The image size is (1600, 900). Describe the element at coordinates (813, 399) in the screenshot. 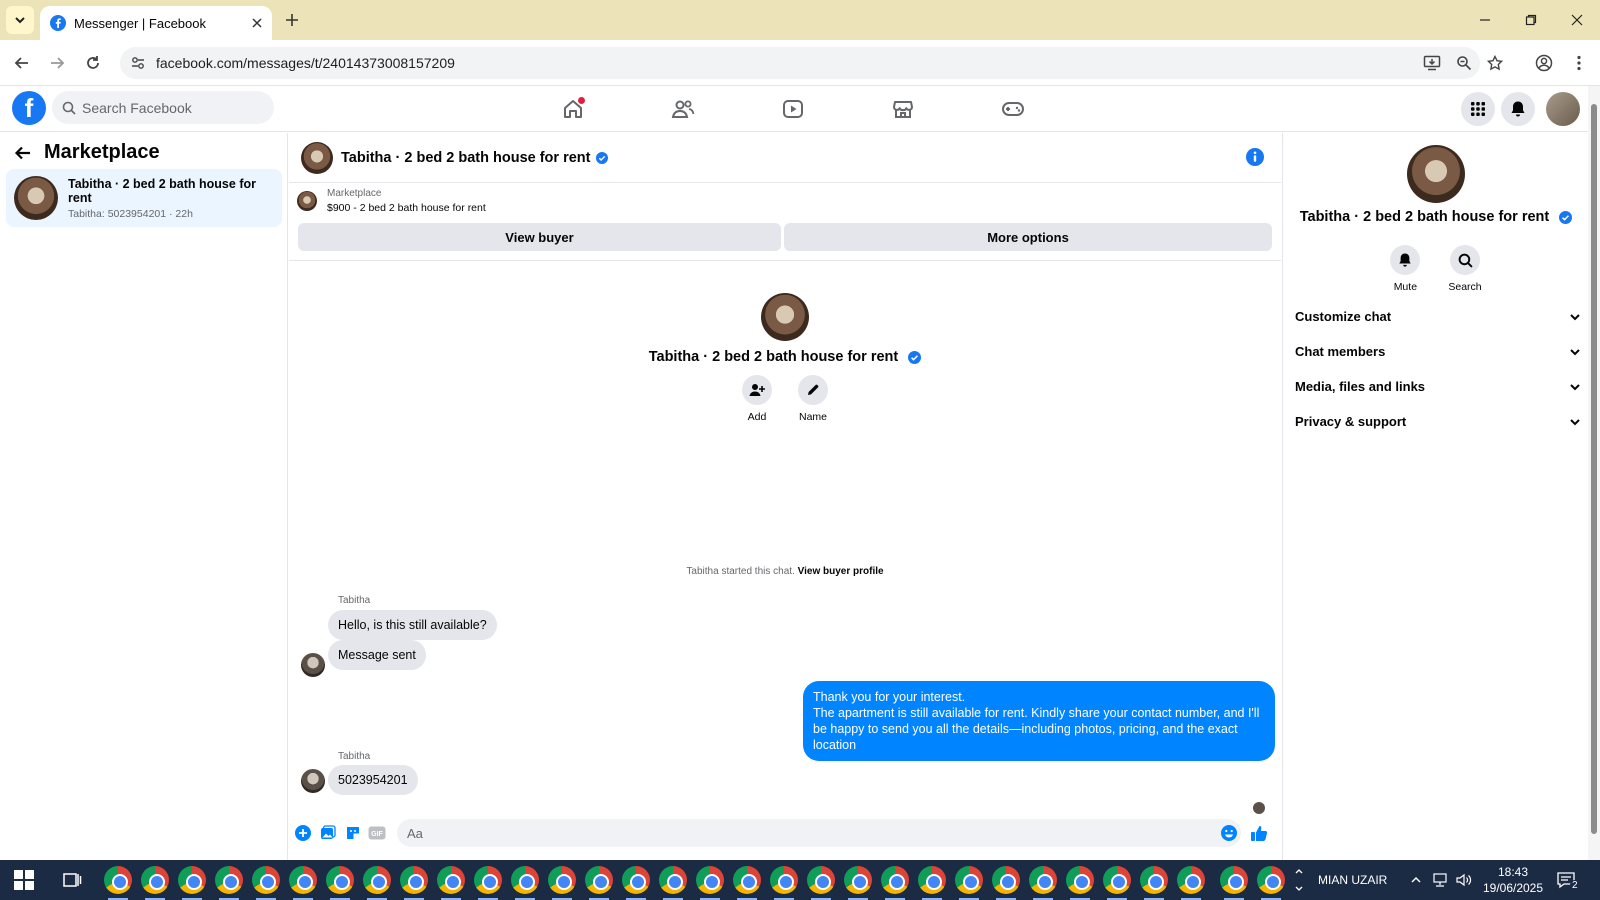

I see `edit-name-button: Name` at that location.